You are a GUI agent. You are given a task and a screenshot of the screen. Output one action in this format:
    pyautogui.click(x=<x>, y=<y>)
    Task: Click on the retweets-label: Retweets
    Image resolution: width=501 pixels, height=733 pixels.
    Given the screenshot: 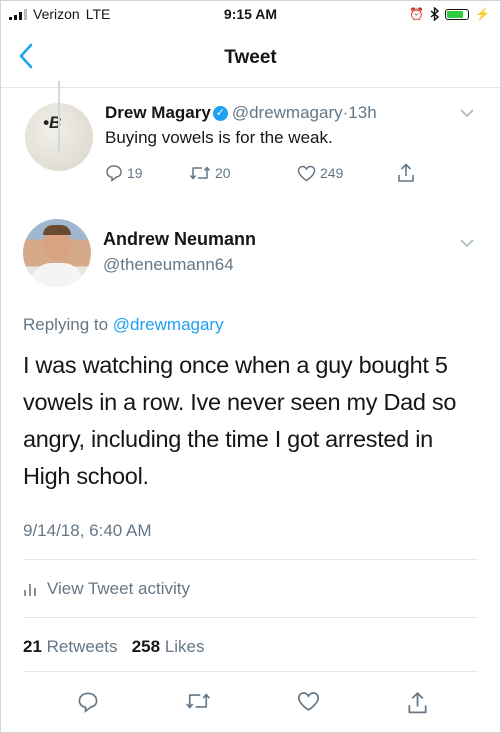 What is the action you would take?
    pyautogui.click(x=82, y=646)
    